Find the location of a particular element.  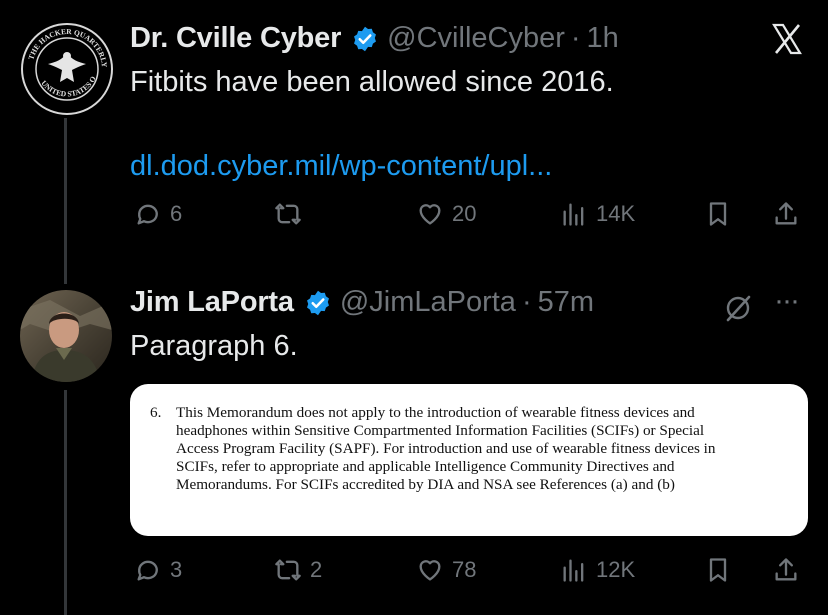

more-options-button: ··· is located at coordinates (787, 301).